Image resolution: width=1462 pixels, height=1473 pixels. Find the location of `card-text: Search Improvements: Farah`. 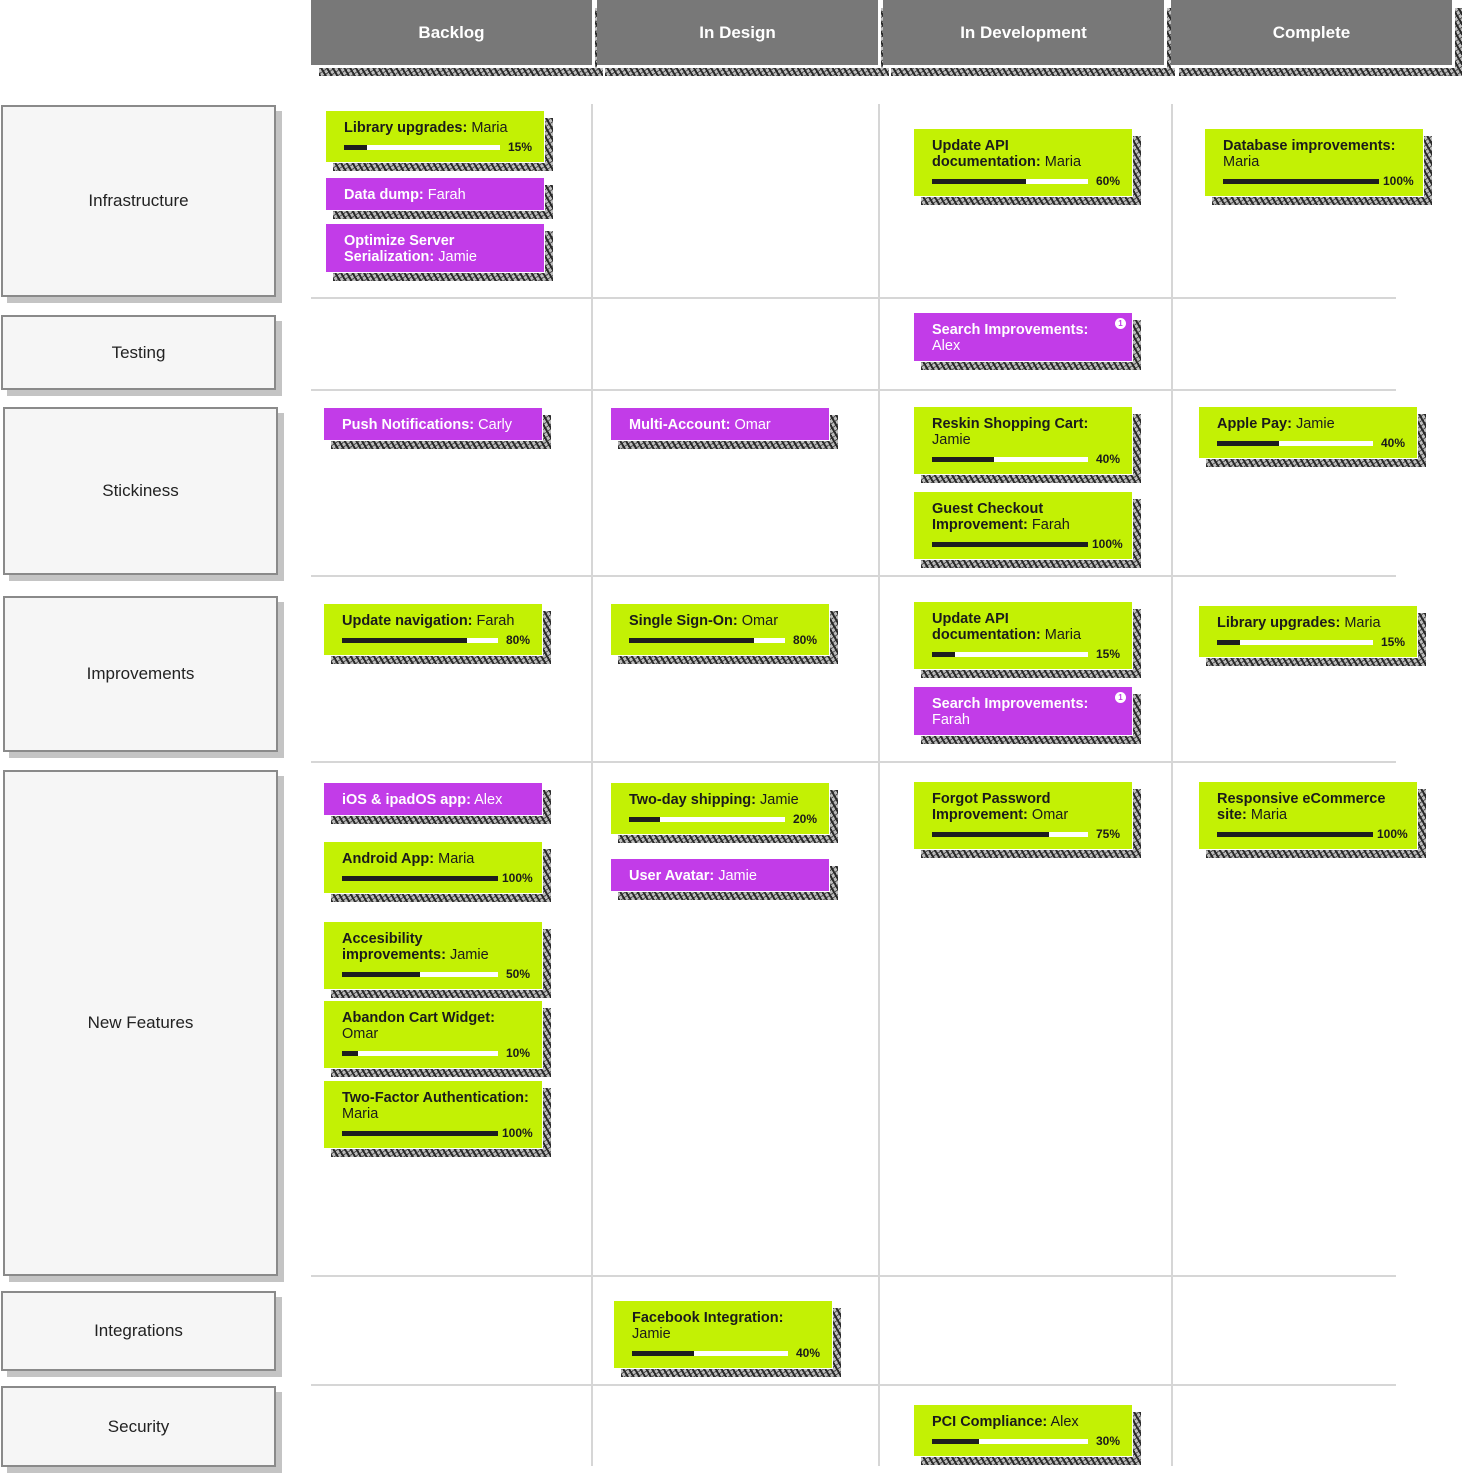

card-text: Search Improvements: Farah is located at coordinates (1021, 712).